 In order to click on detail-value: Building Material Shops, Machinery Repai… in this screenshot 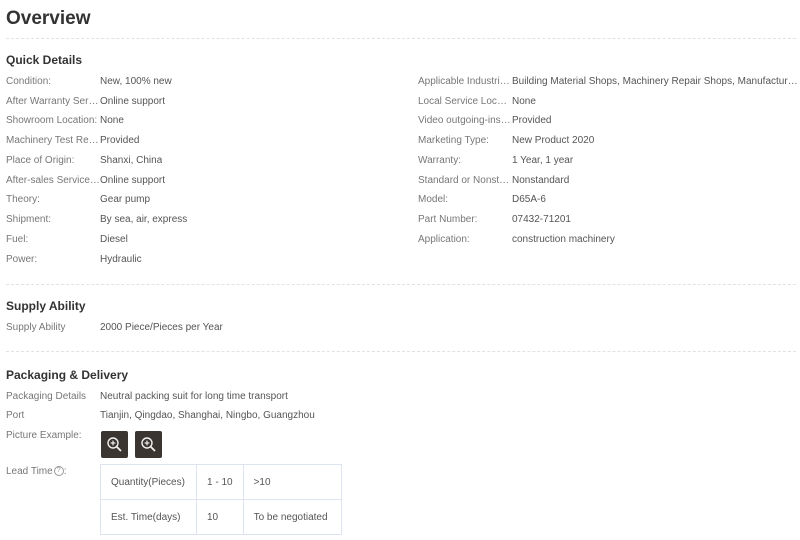, I will do `click(655, 81)`.